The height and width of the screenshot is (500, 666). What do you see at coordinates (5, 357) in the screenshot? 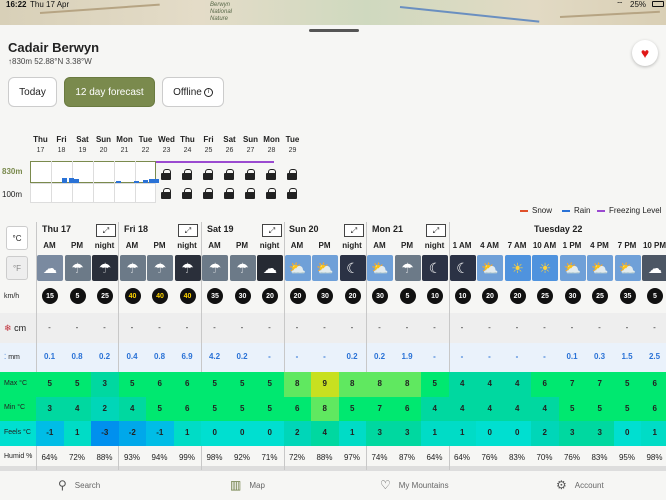
I see `raindrop-icon: ⁚` at bounding box center [5, 357].